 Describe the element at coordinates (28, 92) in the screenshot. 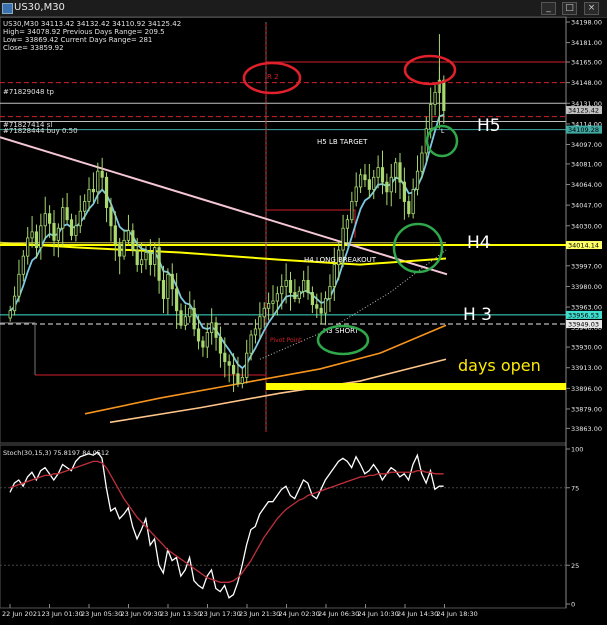

I see `order-tp-label: #71829048 tp` at that location.